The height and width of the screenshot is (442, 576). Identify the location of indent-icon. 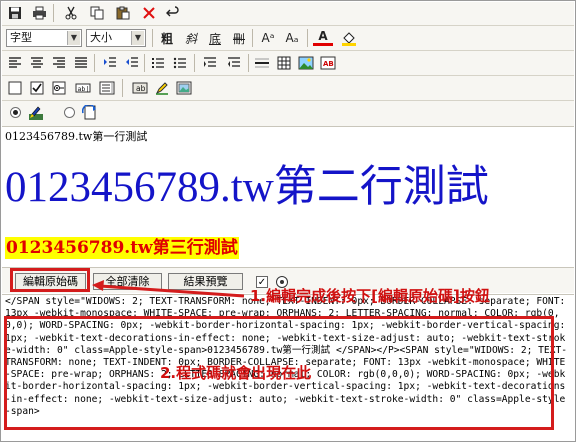
(110, 63).